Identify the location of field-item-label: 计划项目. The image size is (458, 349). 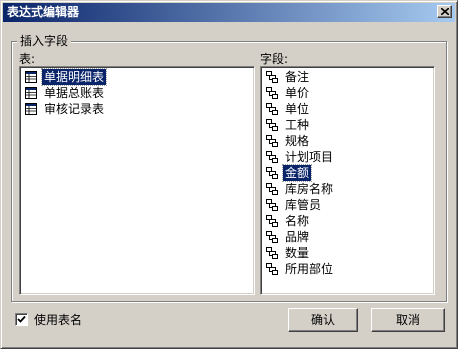
(309, 157).